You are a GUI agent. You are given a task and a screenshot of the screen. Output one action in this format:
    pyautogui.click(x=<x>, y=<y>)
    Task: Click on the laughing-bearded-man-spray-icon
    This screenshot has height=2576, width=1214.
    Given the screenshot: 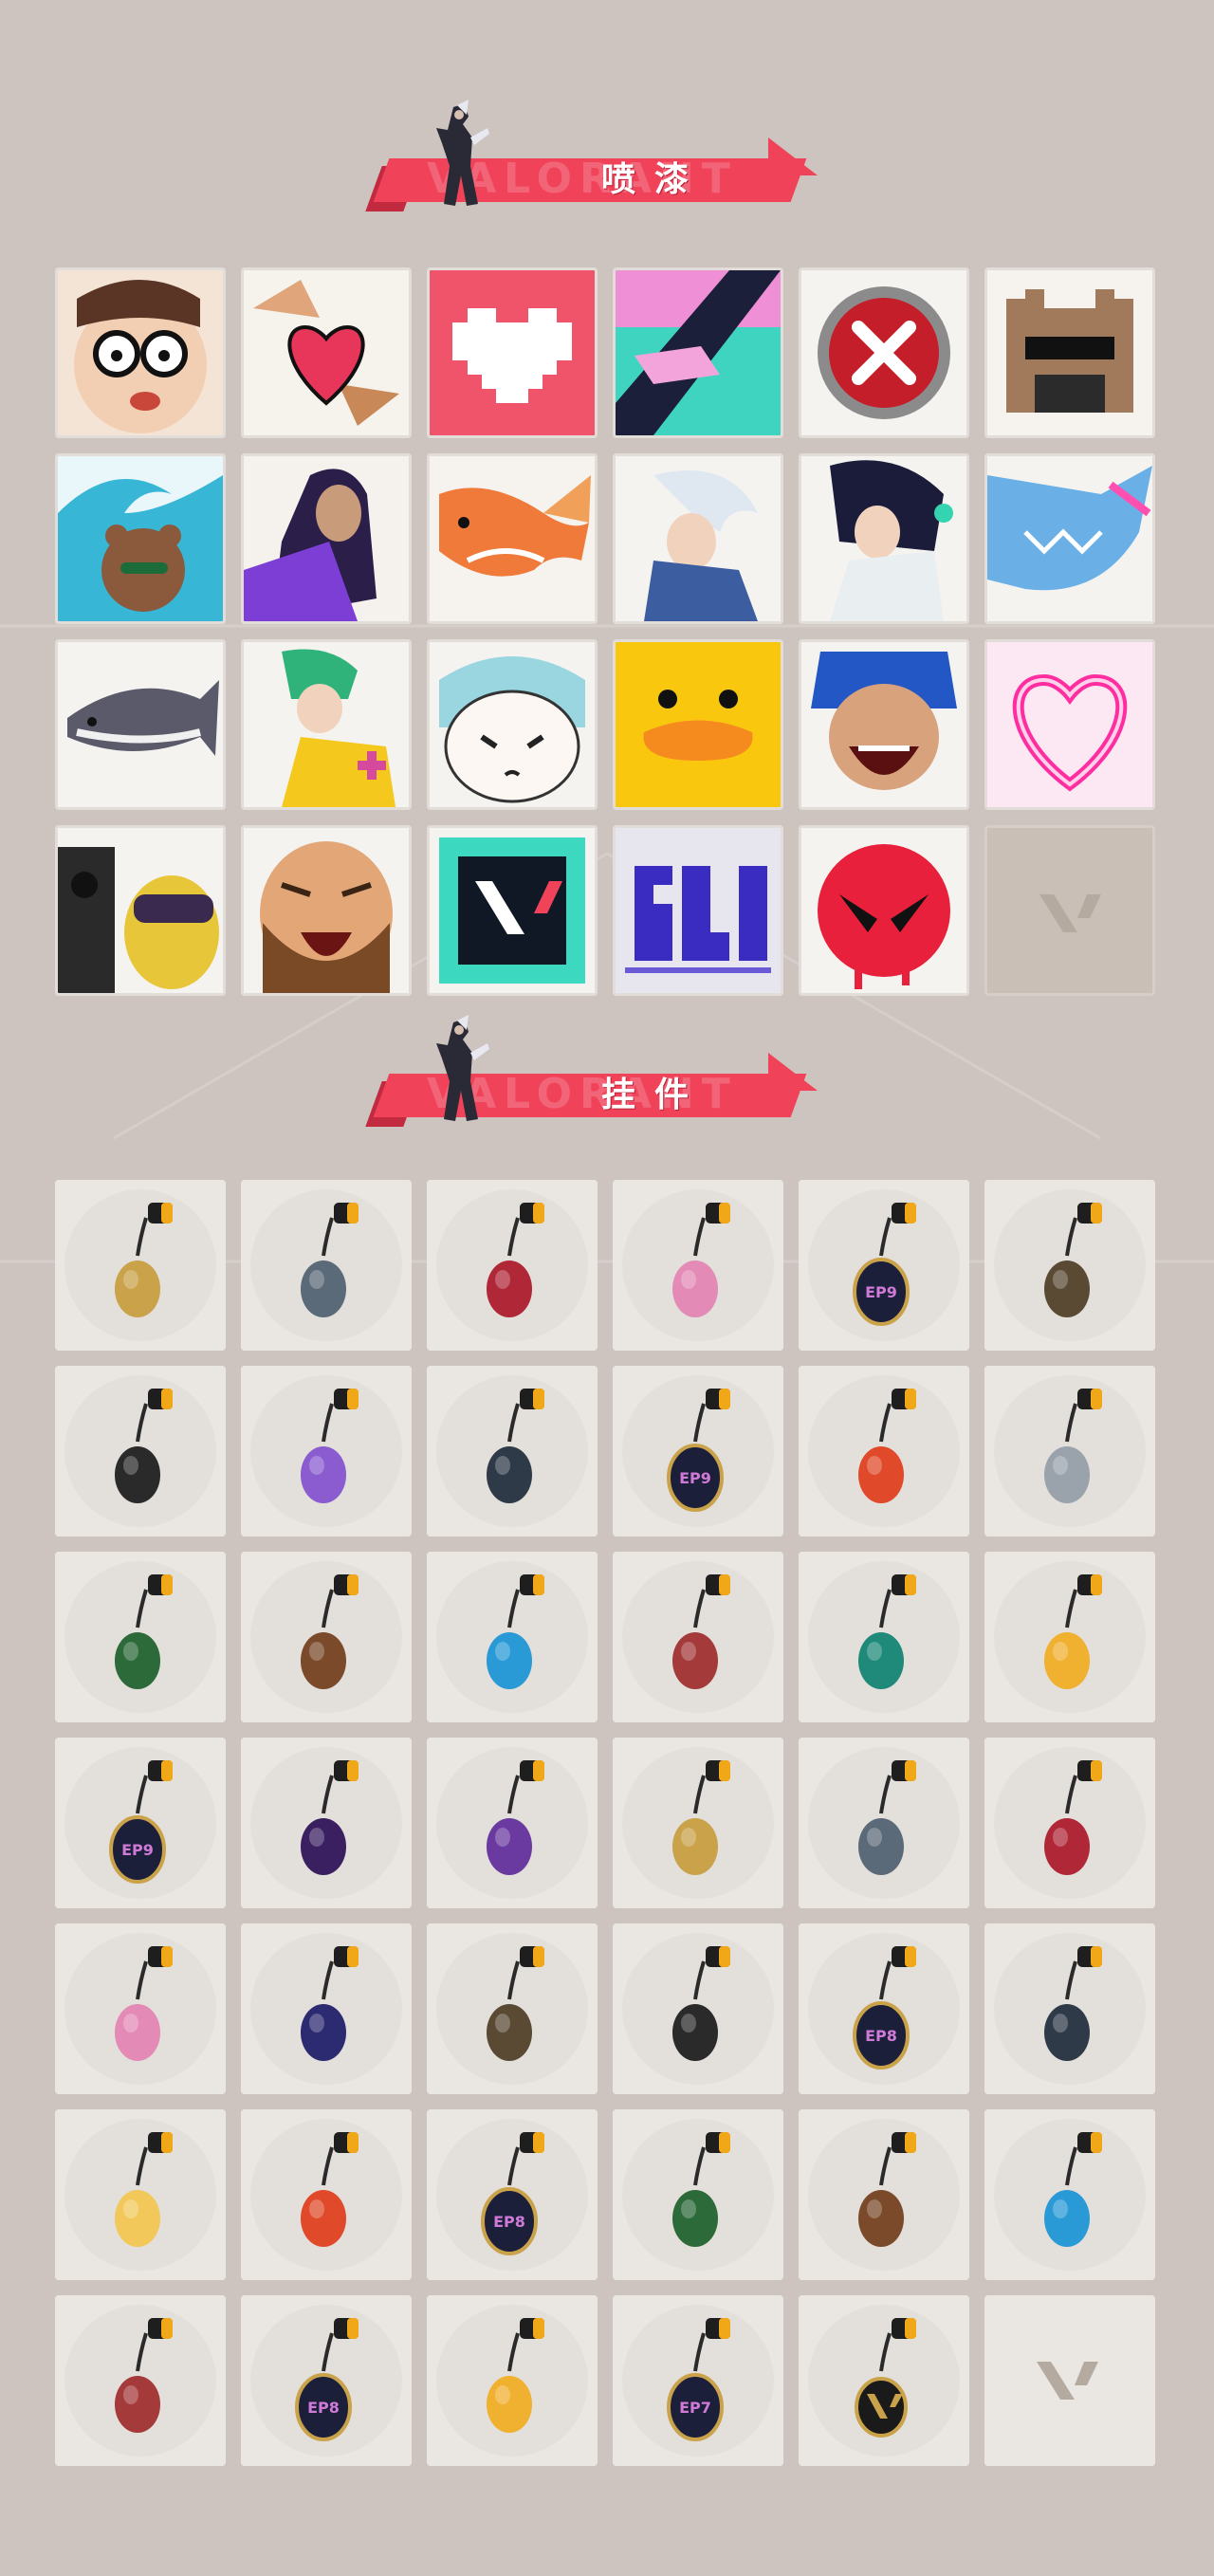 What is the action you would take?
    pyautogui.click(x=326, y=910)
    